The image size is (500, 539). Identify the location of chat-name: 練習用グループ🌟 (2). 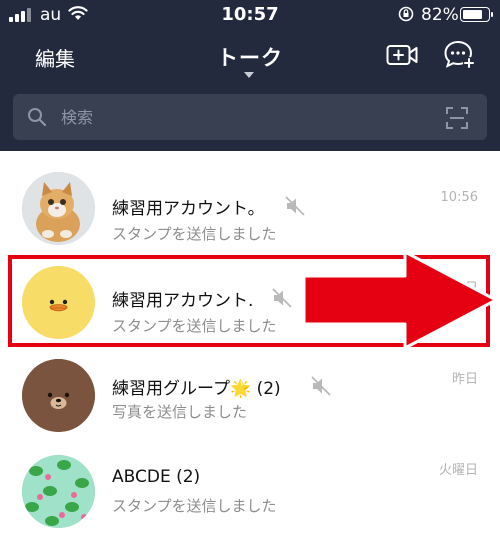
(196, 386).